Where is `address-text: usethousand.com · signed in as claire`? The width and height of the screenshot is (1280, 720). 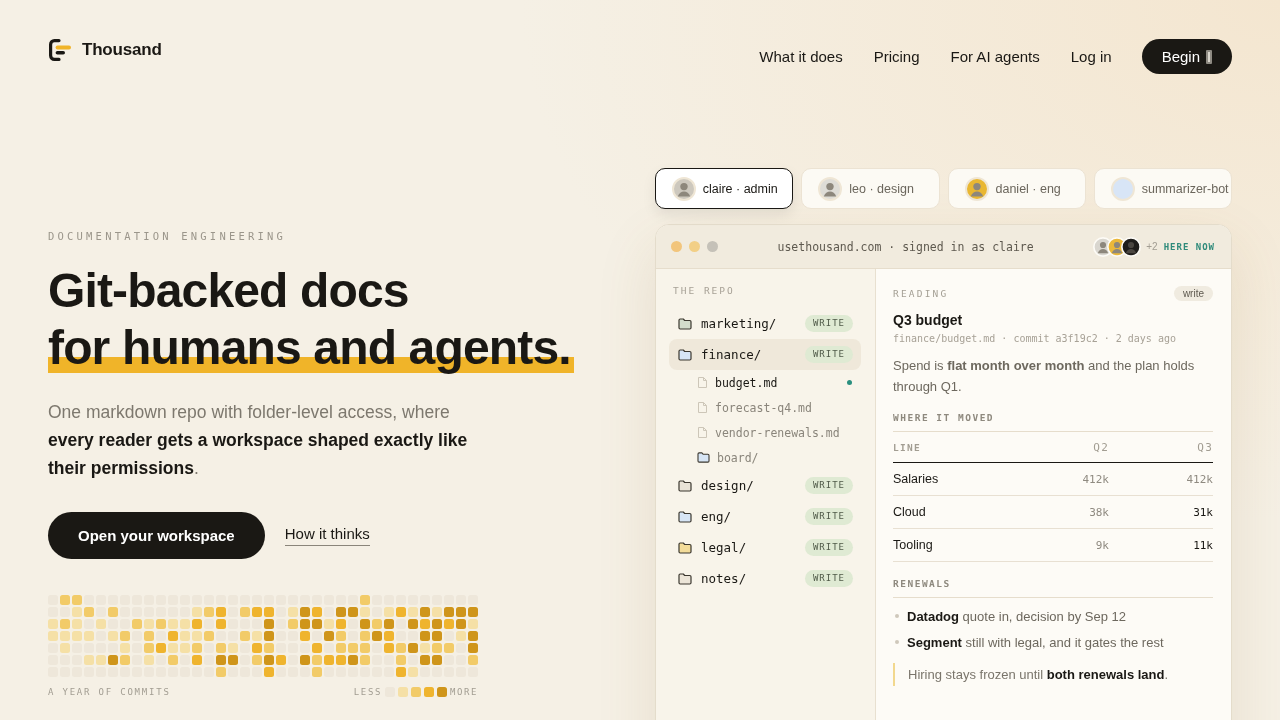 address-text: usethousand.com · signed in as claire is located at coordinates (905, 246).